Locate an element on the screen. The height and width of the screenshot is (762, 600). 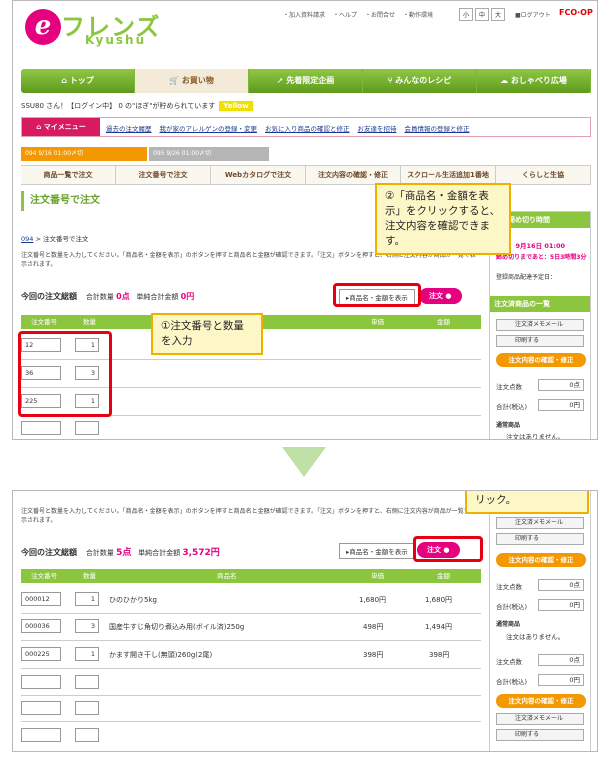
unit-price: 498円 is located at coordinates (373, 627).